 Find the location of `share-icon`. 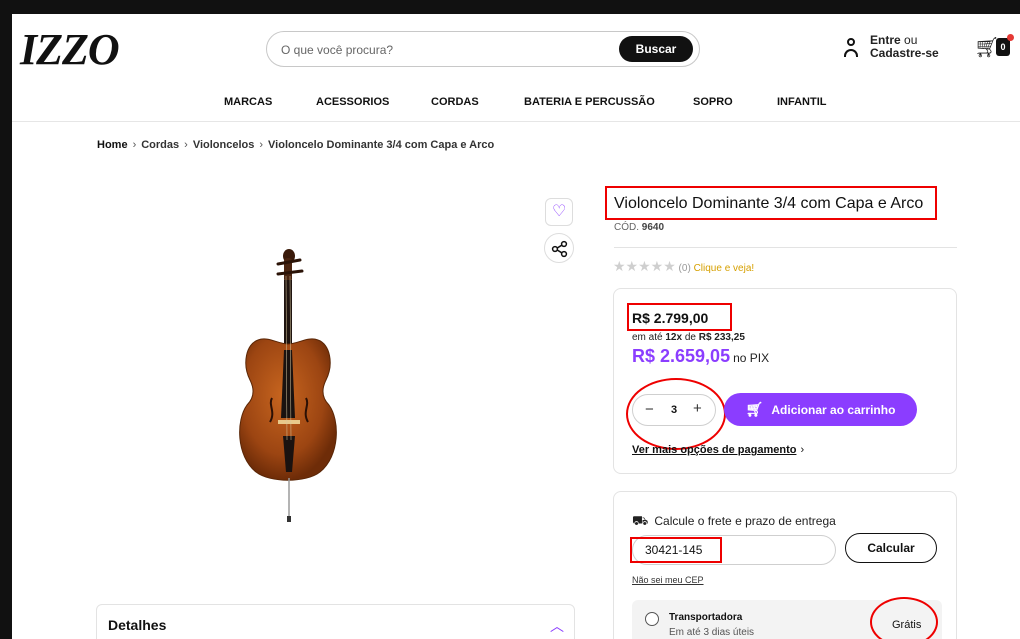

share-icon is located at coordinates (559, 249).